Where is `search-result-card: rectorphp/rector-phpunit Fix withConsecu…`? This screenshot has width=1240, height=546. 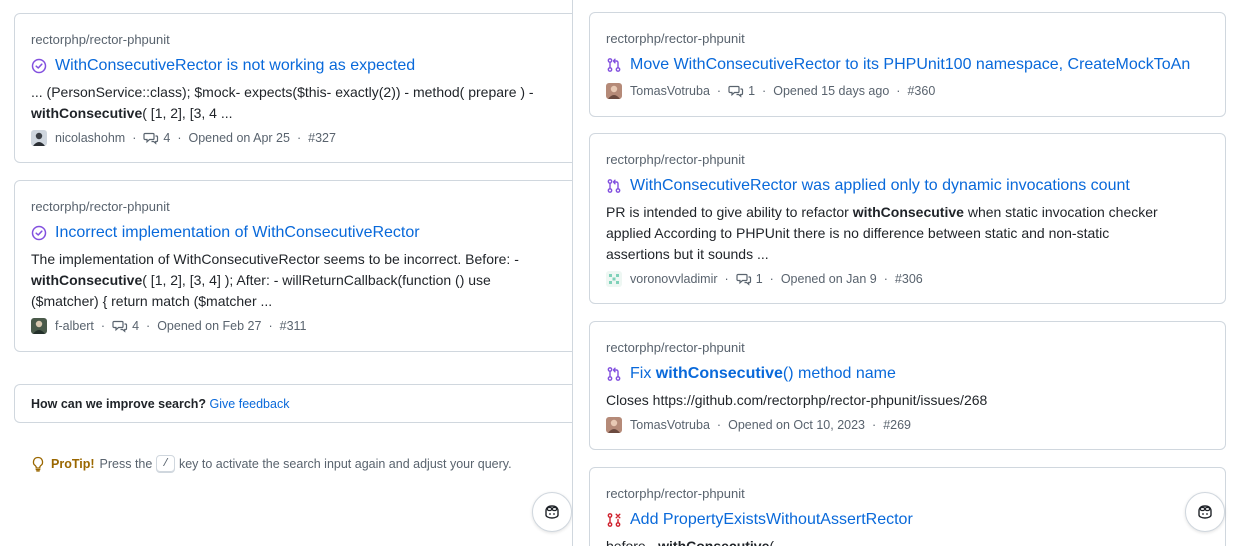 search-result-card: rectorphp/rector-phpunit Fix withConsecu… is located at coordinates (907, 385).